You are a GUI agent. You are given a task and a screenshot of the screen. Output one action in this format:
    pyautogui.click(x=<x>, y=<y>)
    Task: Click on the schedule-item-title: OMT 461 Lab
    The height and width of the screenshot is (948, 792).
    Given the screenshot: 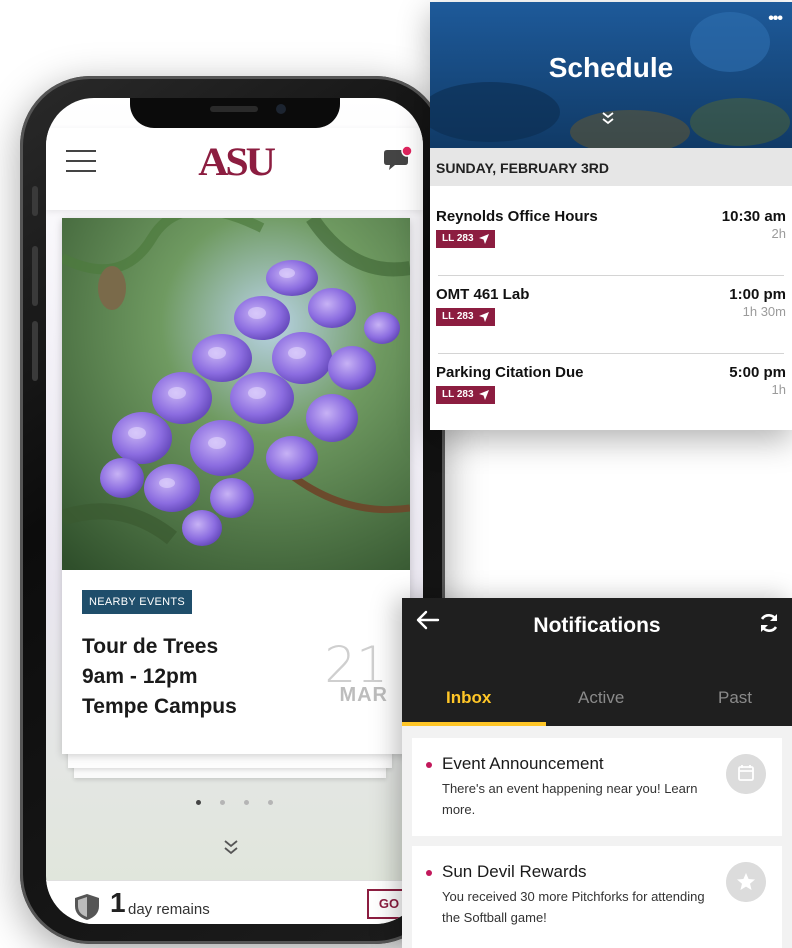 What is the action you would take?
    pyautogui.click(x=483, y=294)
    